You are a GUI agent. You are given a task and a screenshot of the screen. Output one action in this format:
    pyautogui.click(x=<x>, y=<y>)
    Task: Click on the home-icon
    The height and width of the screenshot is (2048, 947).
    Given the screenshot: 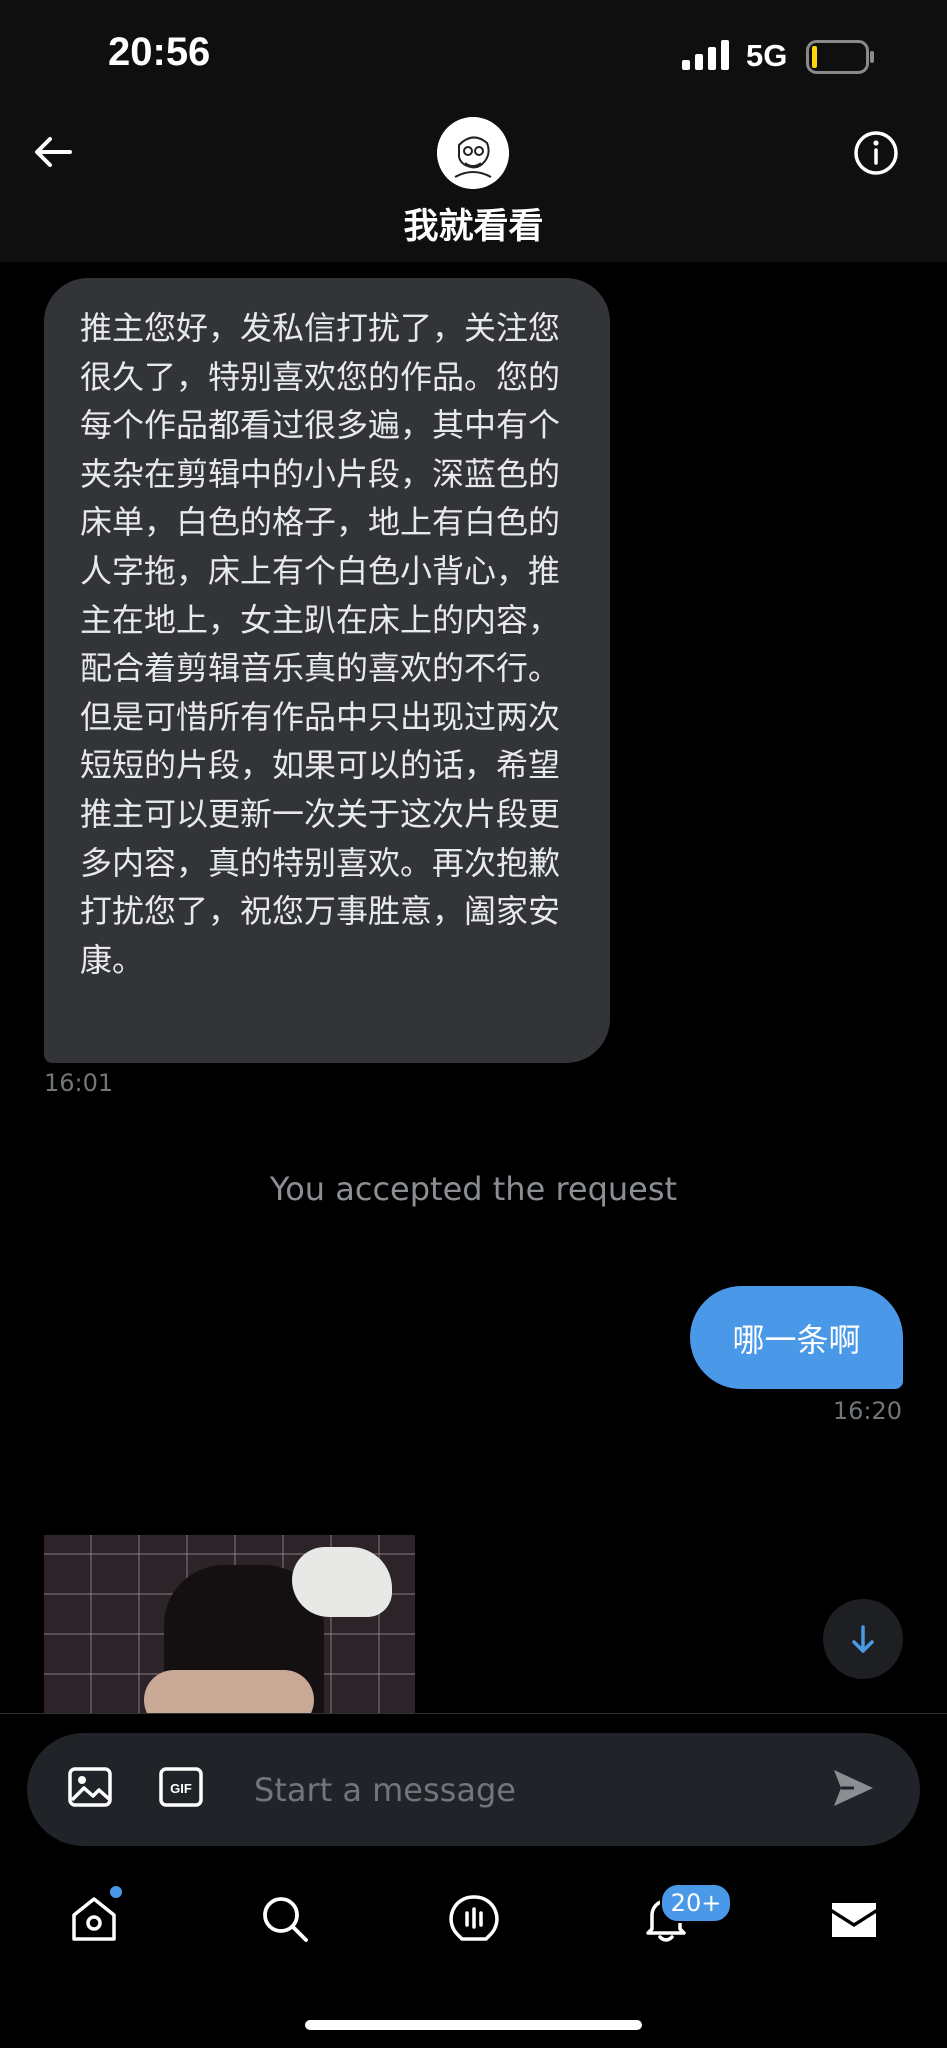 What is the action you would take?
    pyautogui.click(x=94, y=1919)
    